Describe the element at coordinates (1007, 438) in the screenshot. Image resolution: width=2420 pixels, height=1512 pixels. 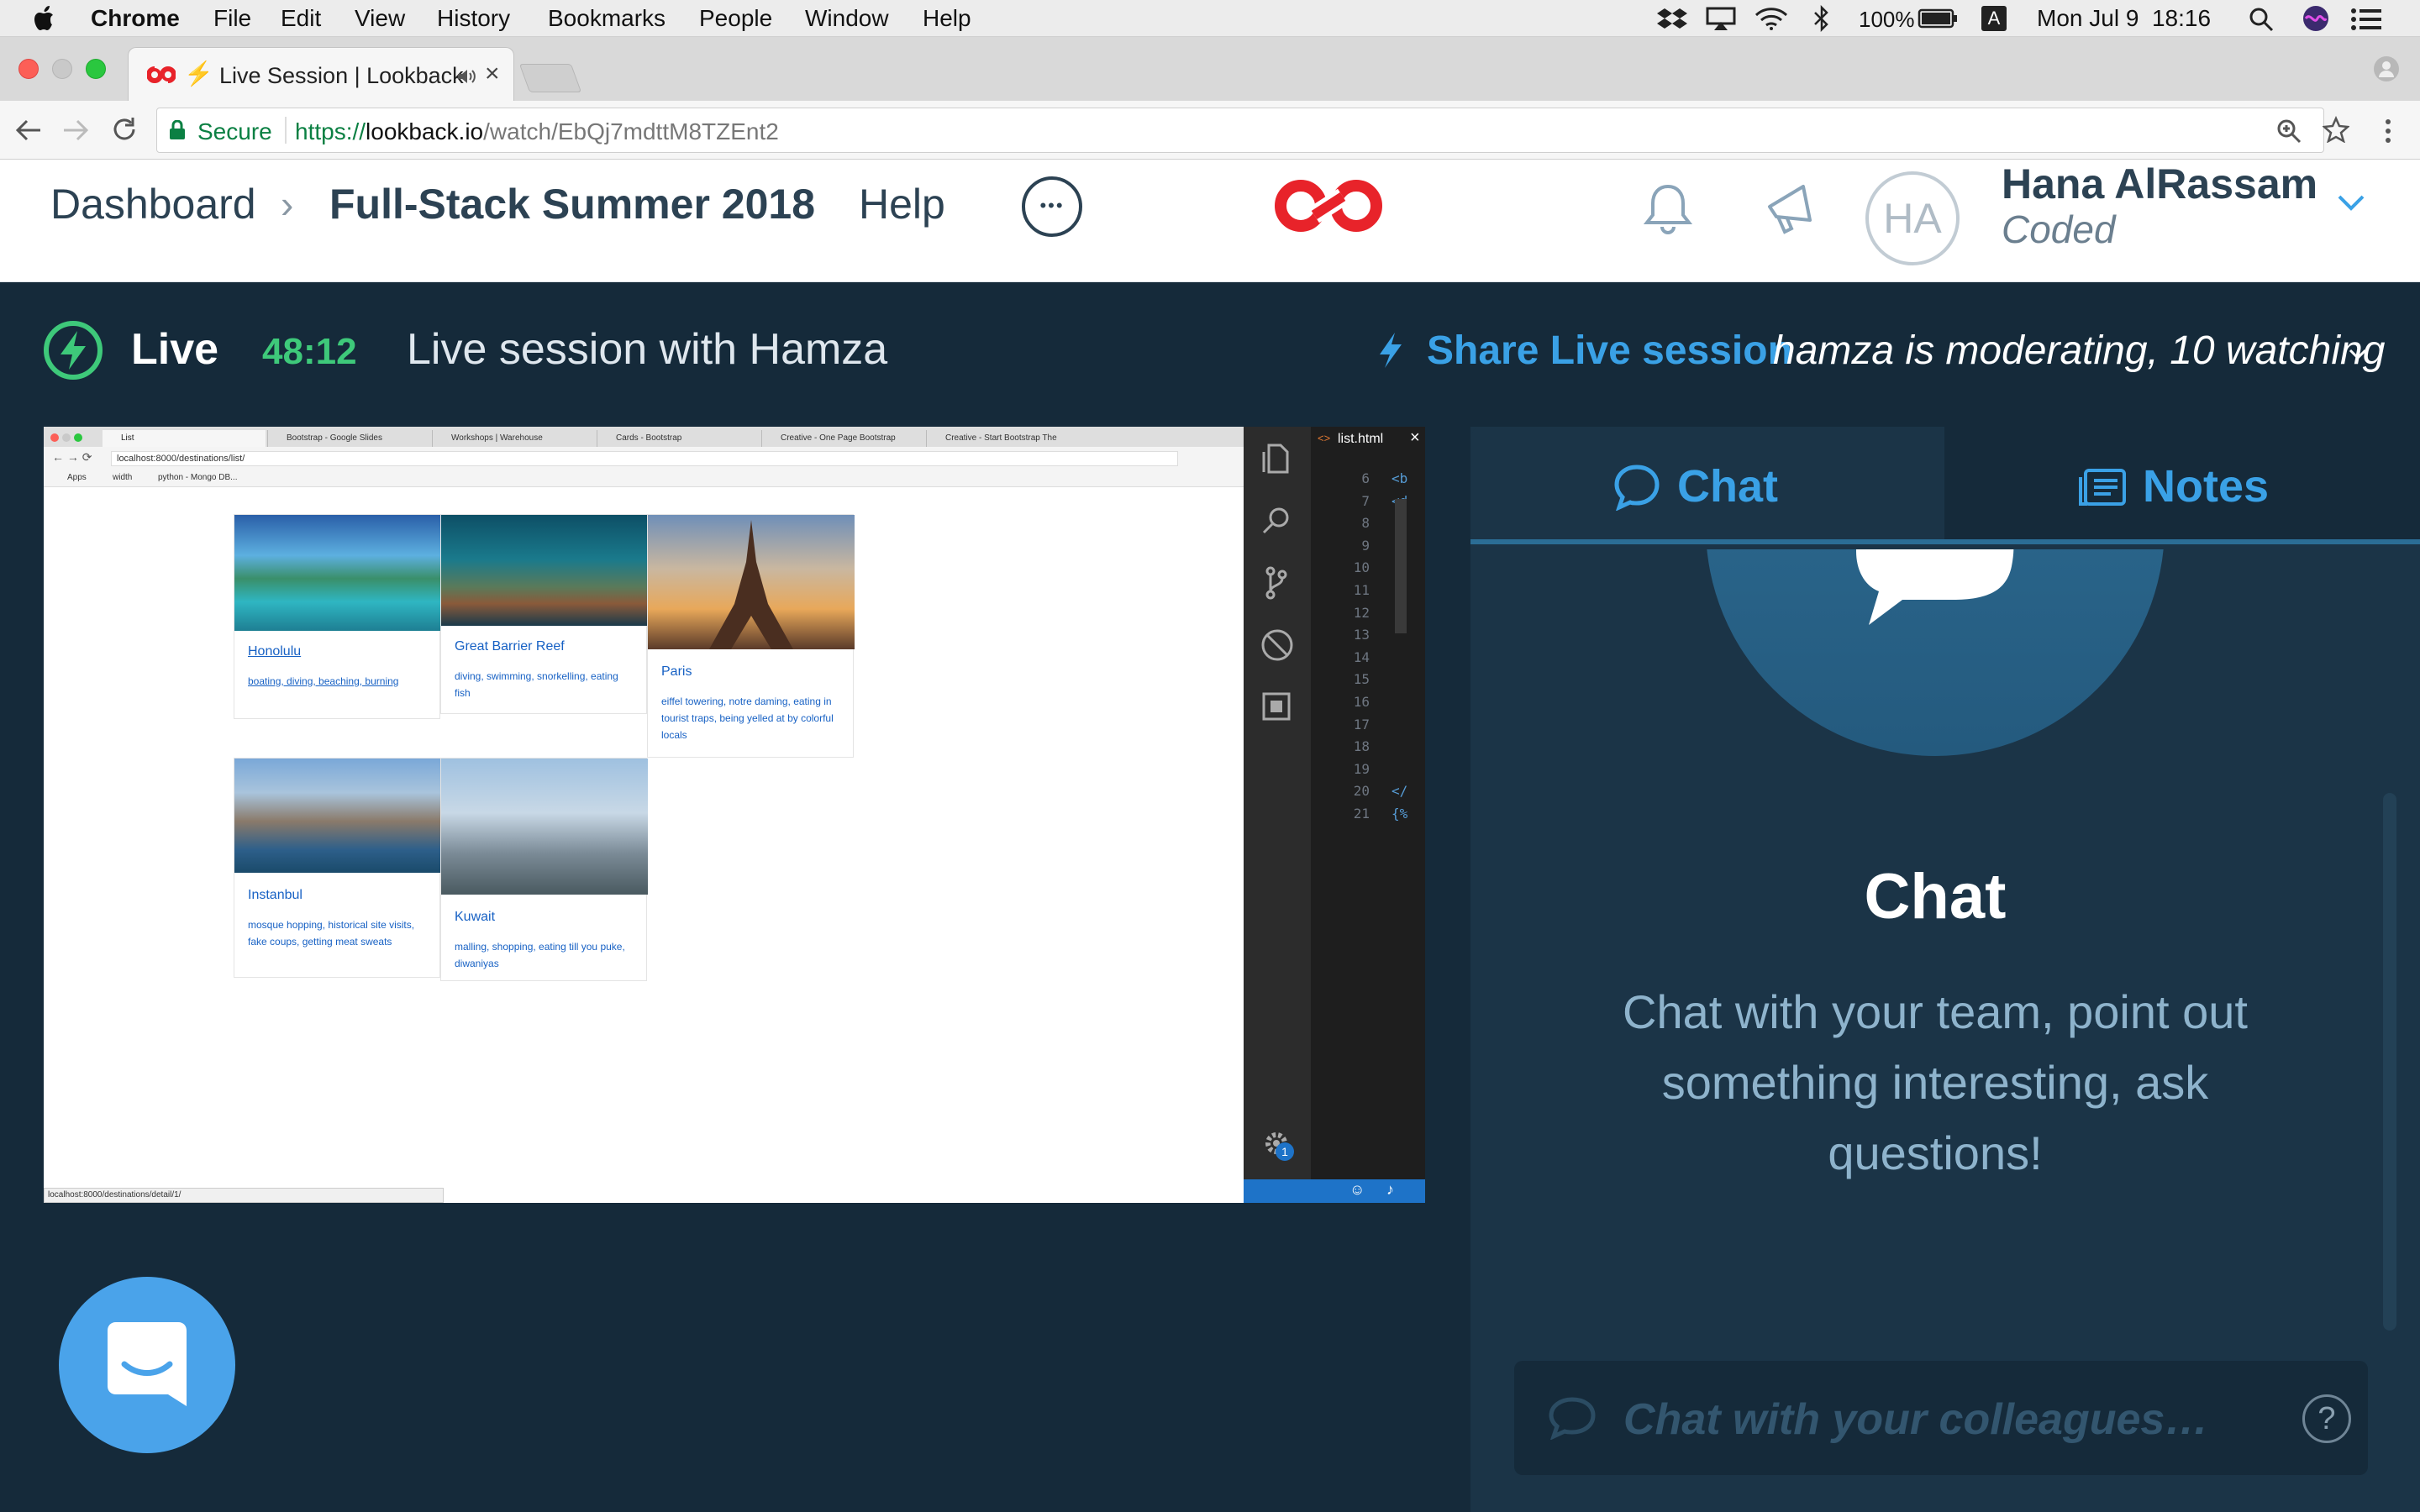
I see `inner-tab: Creative - Start Bootstrap The` at that location.